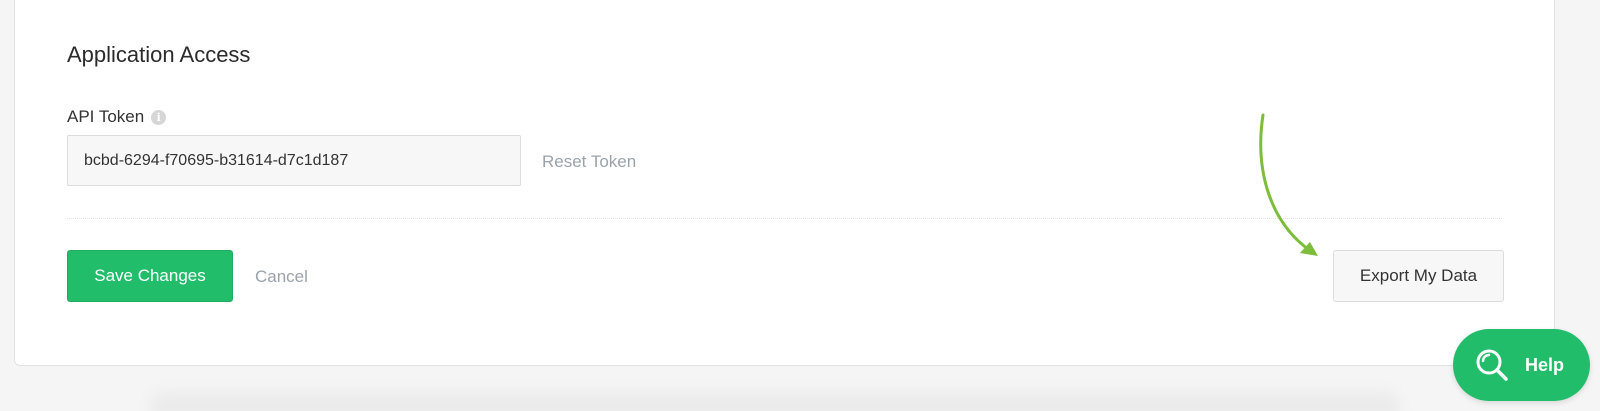 The width and height of the screenshot is (1600, 411). Describe the element at coordinates (294, 160) in the screenshot. I see `api-token-input` at that location.